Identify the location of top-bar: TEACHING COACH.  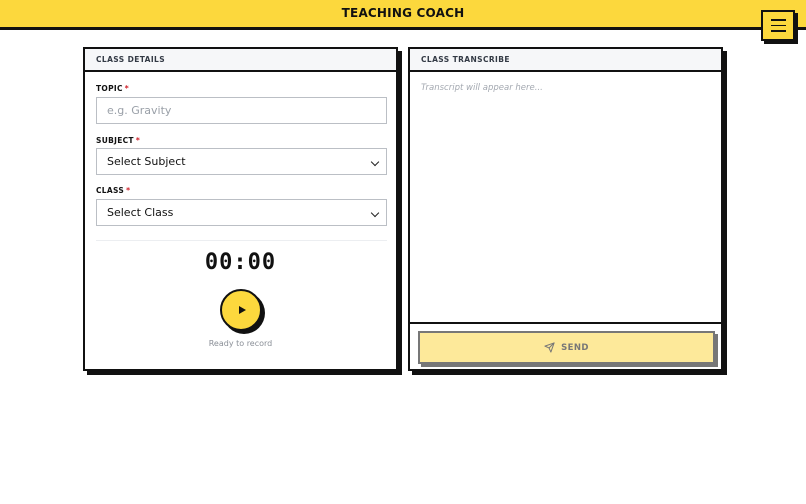
(403, 20).